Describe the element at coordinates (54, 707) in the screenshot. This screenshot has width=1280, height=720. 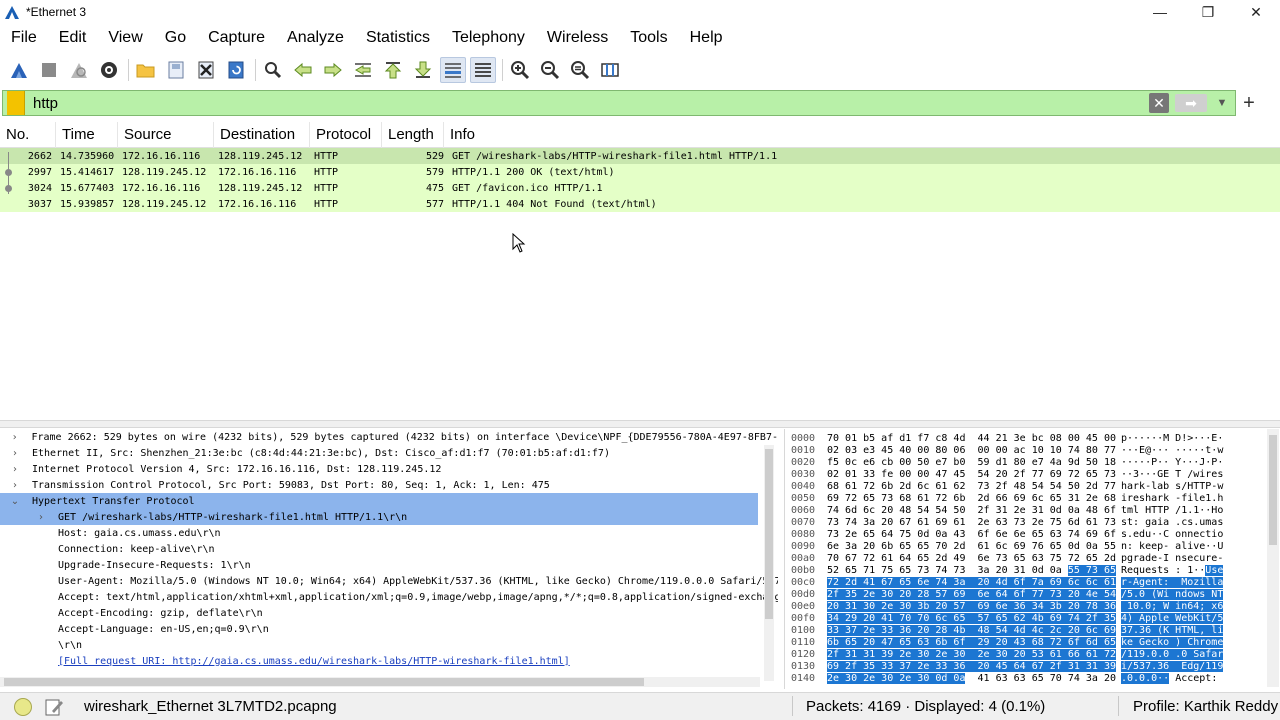
I see `capture-comment-icon` at that location.